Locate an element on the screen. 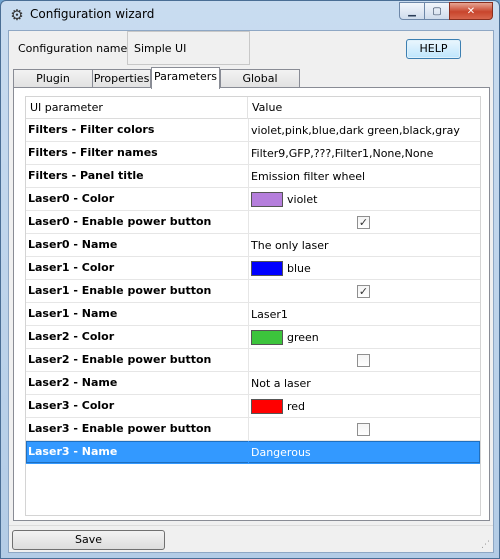 This screenshot has width=500, height=559. parameter-value-cell: Dangerous is located at coordinates (362, 452).